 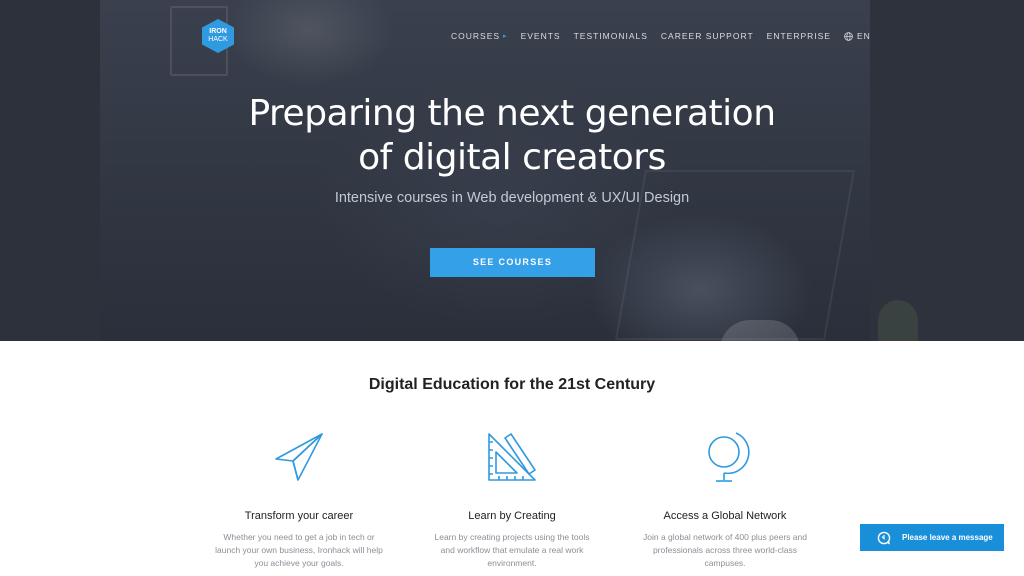 What do you see at coordinates (729, 457) in the screenshot?
I see `world-globe-icon` at bounding box center [729, 457].